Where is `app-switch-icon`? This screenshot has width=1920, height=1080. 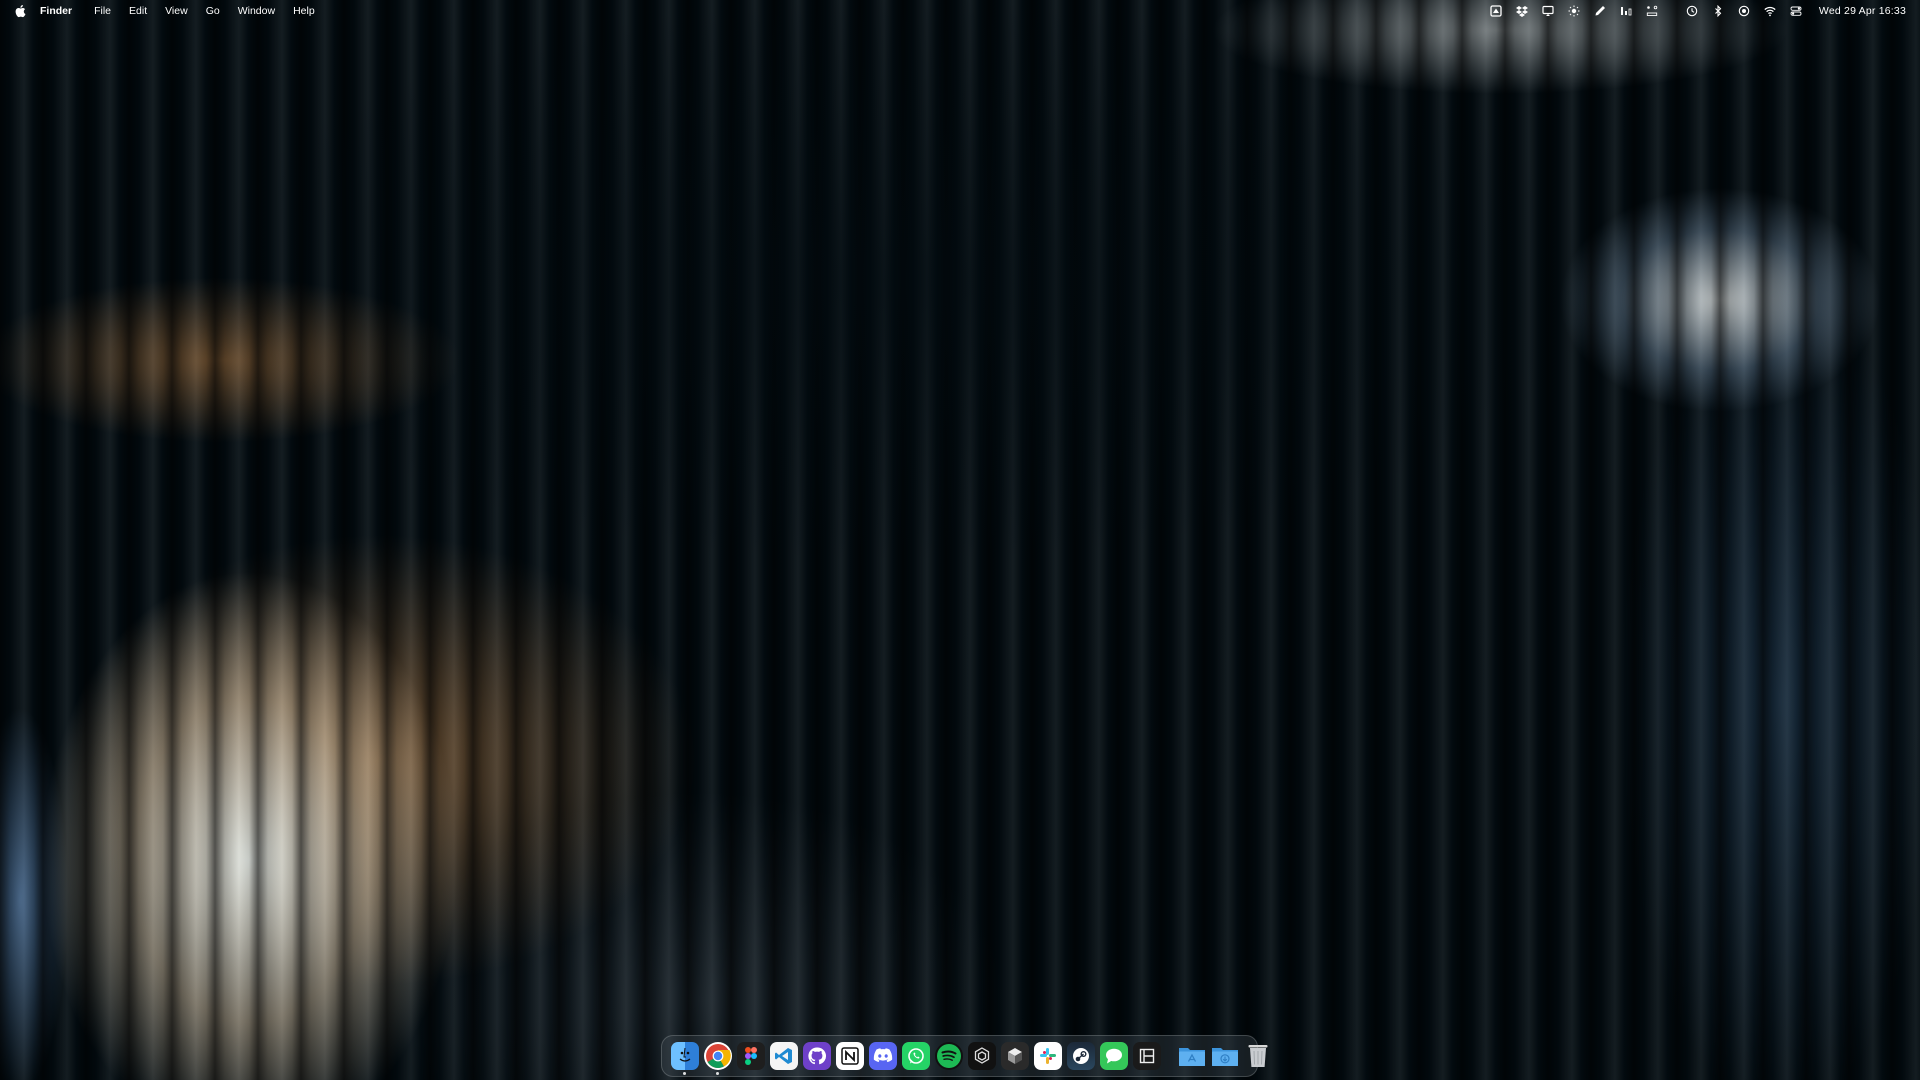
app-switch-icon is located at coordinates (1652, 11).